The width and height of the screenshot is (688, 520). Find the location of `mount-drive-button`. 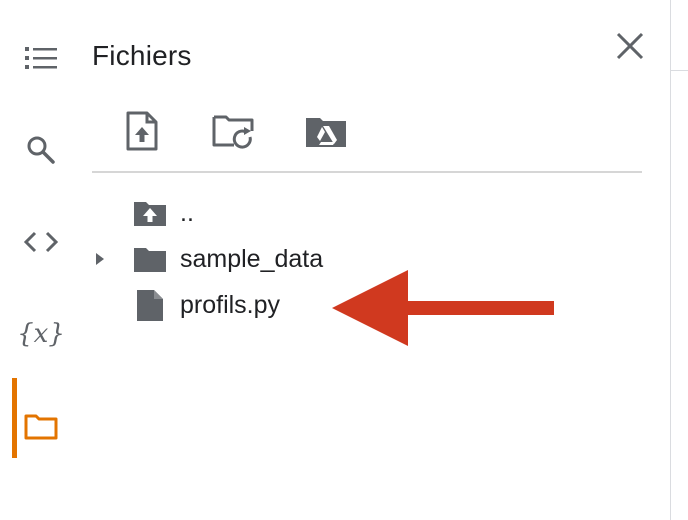

mount-drive-button is located at coordinates (326, 133).